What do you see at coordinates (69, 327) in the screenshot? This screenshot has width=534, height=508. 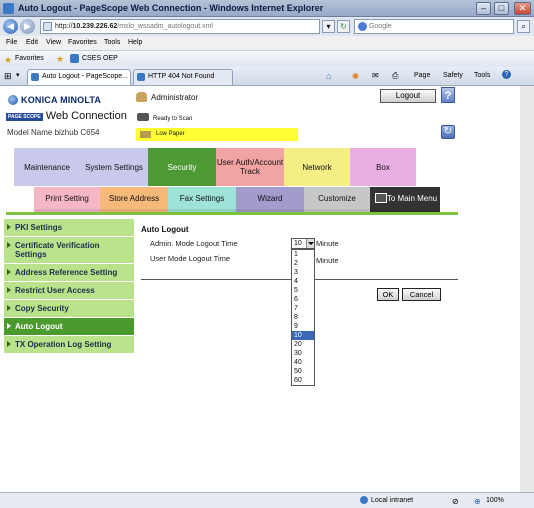 I see `sidebar-item-auto-logout: Auto Logout` at bounding box center [69, 327].